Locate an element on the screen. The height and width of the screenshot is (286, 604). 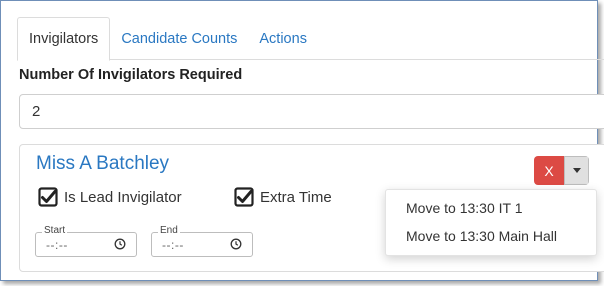
remove-invigilator-button: X is located at coordinates (549, 170).